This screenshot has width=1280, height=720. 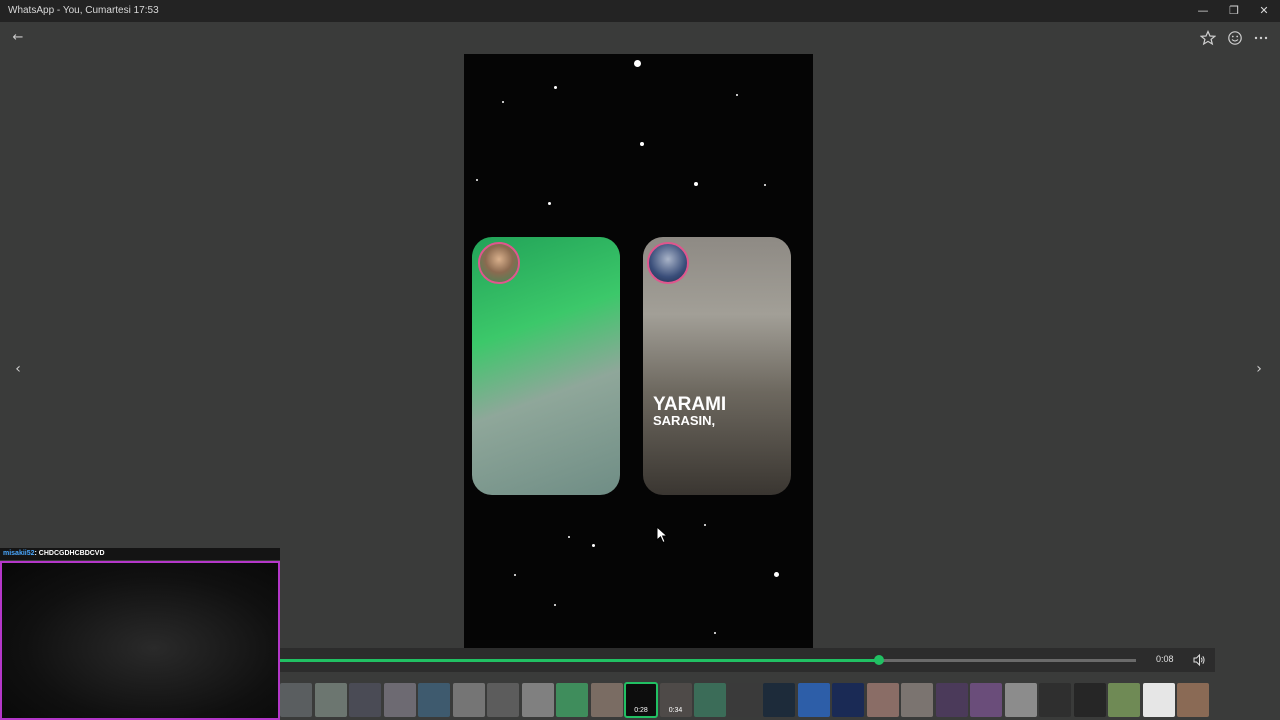 I want to click on media-thumbnail: 0:28, so click(x=641, y=700).